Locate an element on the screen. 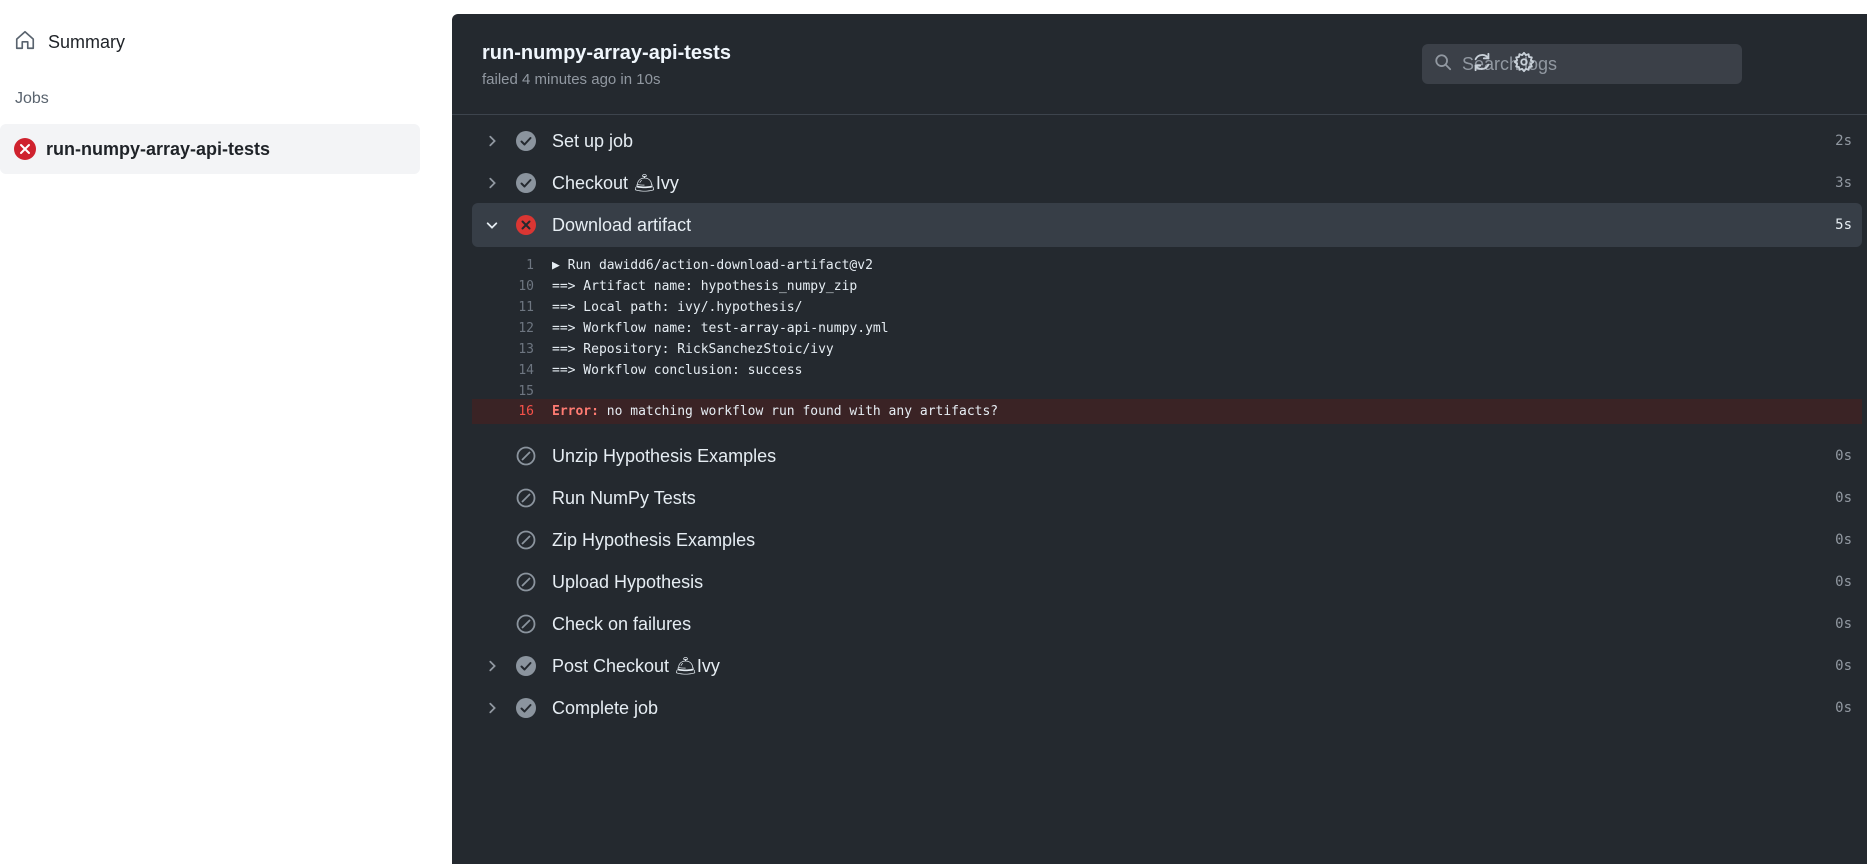 This screenshot has width=1867, height=864. sidebar-job-item: run-numpy-array-api-tests is located at coordinates (210, 149).